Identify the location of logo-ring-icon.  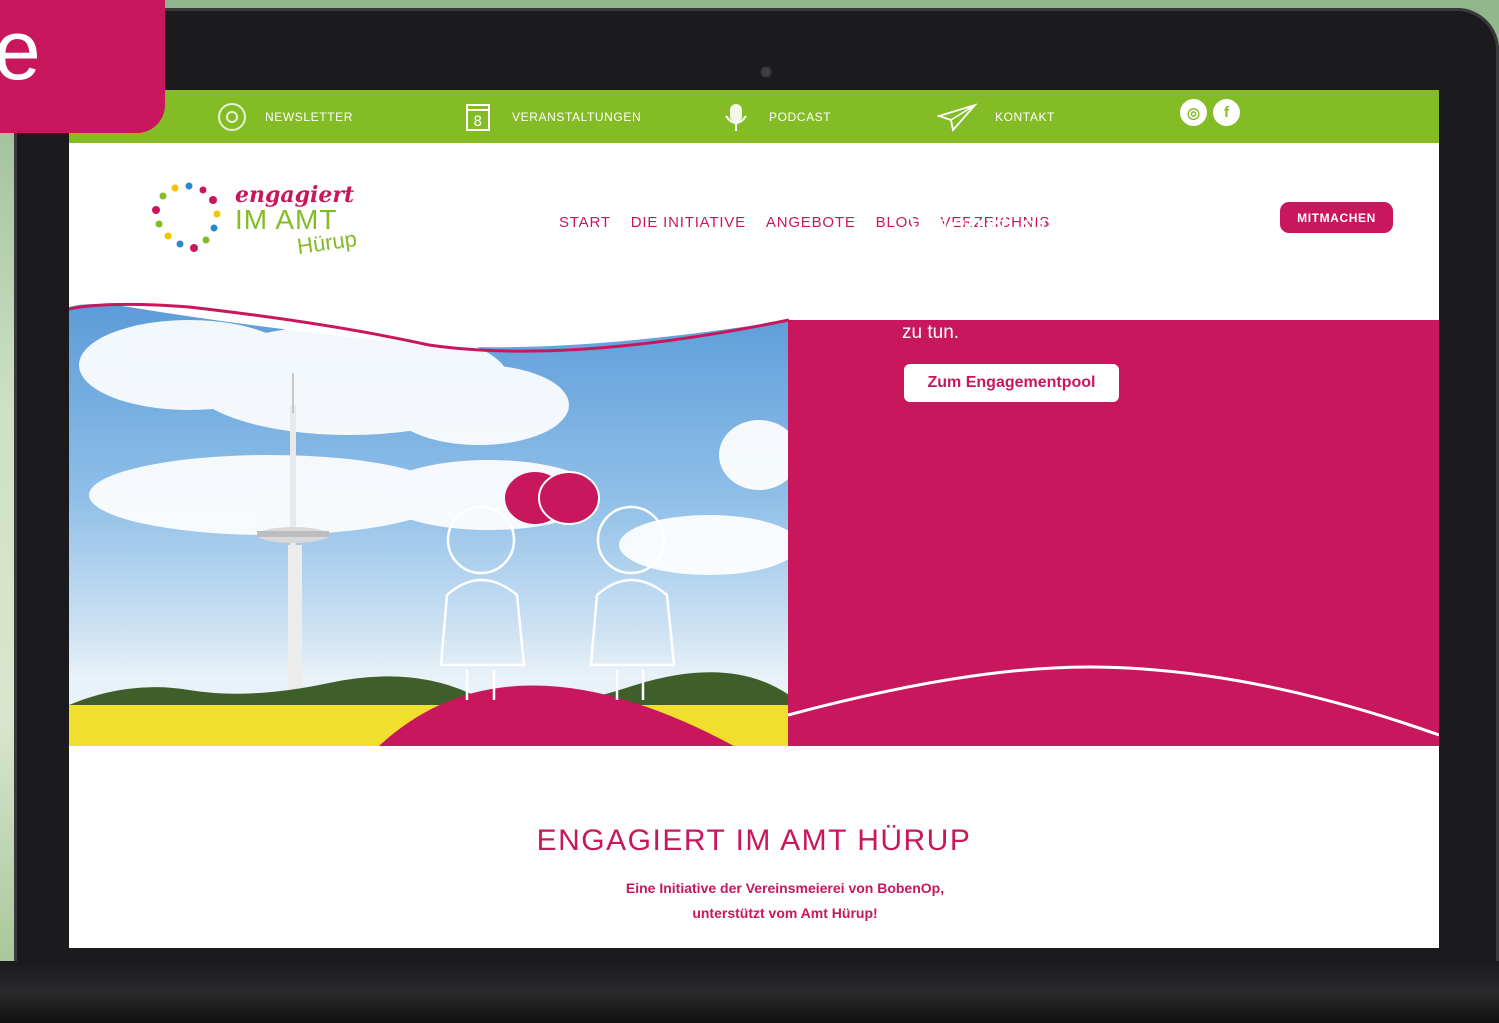
(186, 217).